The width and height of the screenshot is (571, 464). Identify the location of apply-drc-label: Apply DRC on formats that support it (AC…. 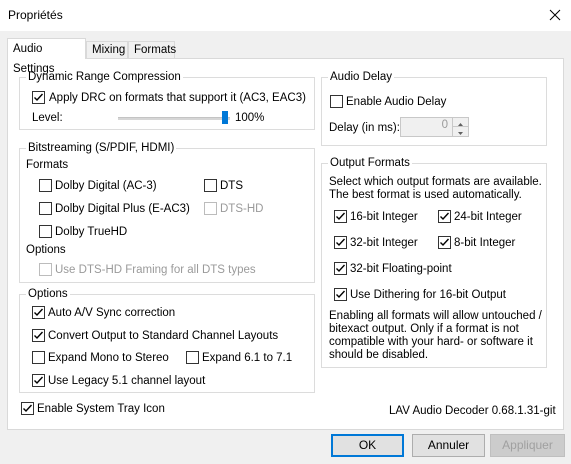
(177, 98).